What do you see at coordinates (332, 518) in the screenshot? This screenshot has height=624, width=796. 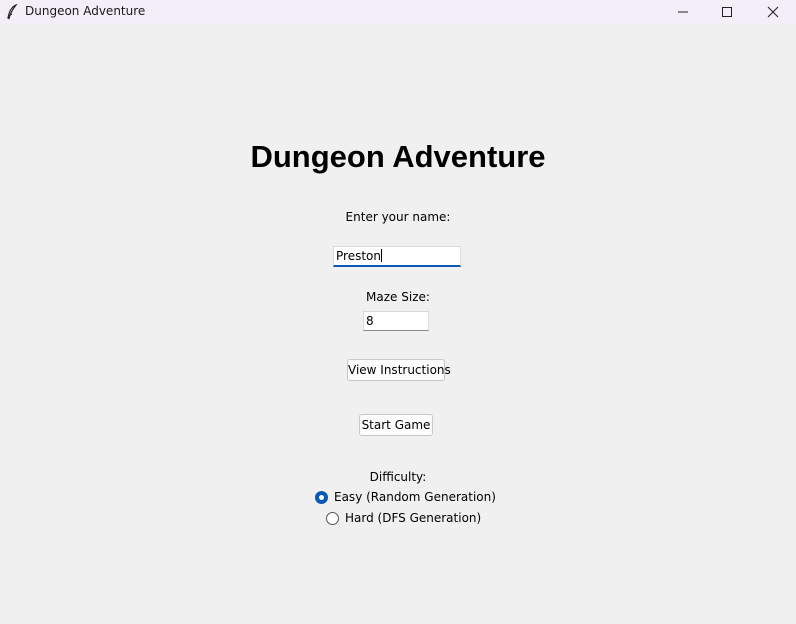 I see `radio-unselected-icon` at bounding box center [332, 518].